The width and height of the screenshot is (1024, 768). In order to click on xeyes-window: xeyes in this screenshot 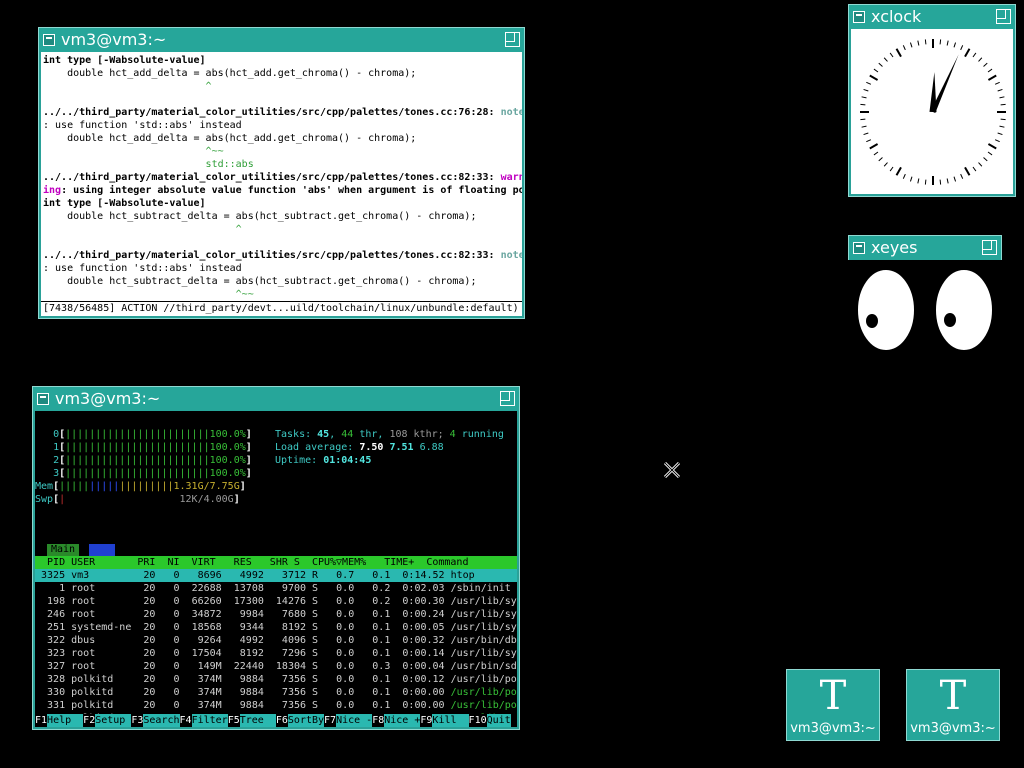, I will do `click(925, 247)`.